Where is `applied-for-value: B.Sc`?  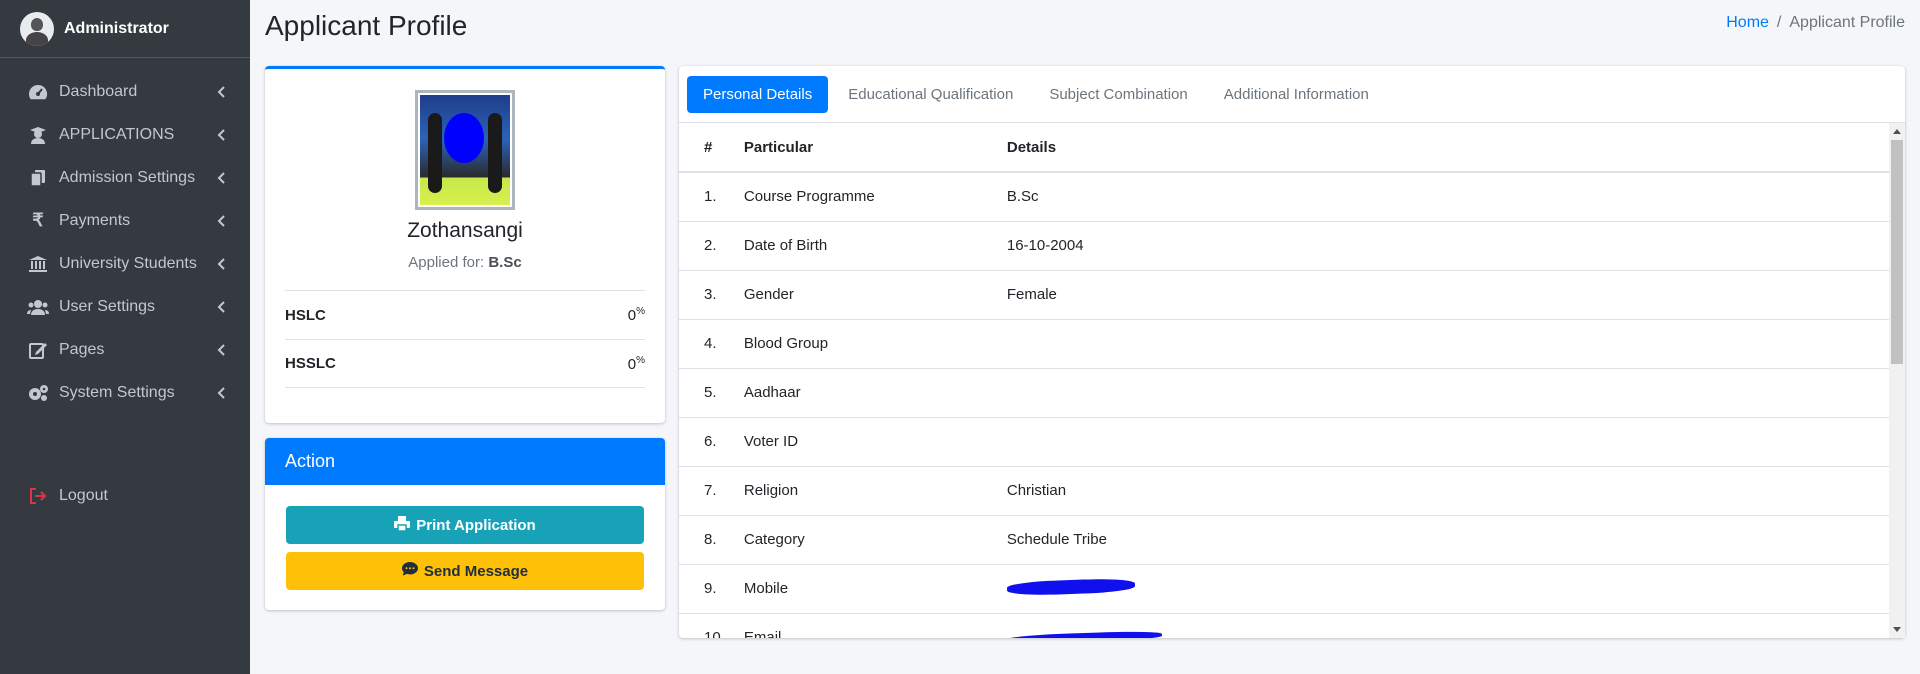
applied-for-value: B.Sc is located at coordinates (505, 262).